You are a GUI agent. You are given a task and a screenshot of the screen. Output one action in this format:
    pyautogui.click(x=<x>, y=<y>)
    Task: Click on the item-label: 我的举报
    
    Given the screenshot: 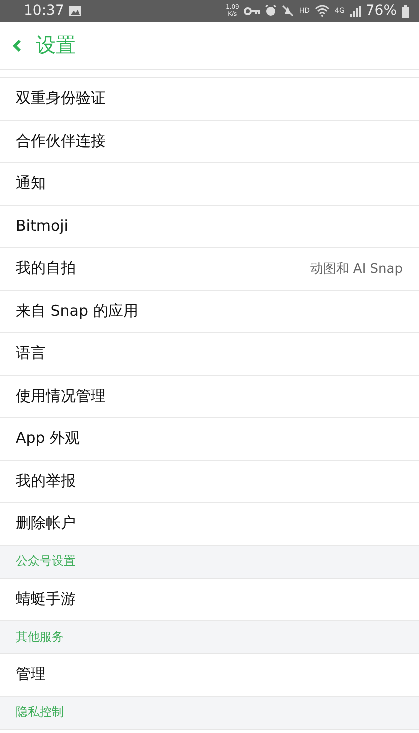 What is the action you would take?
    pyautogui.click(x=46, y=481)
    